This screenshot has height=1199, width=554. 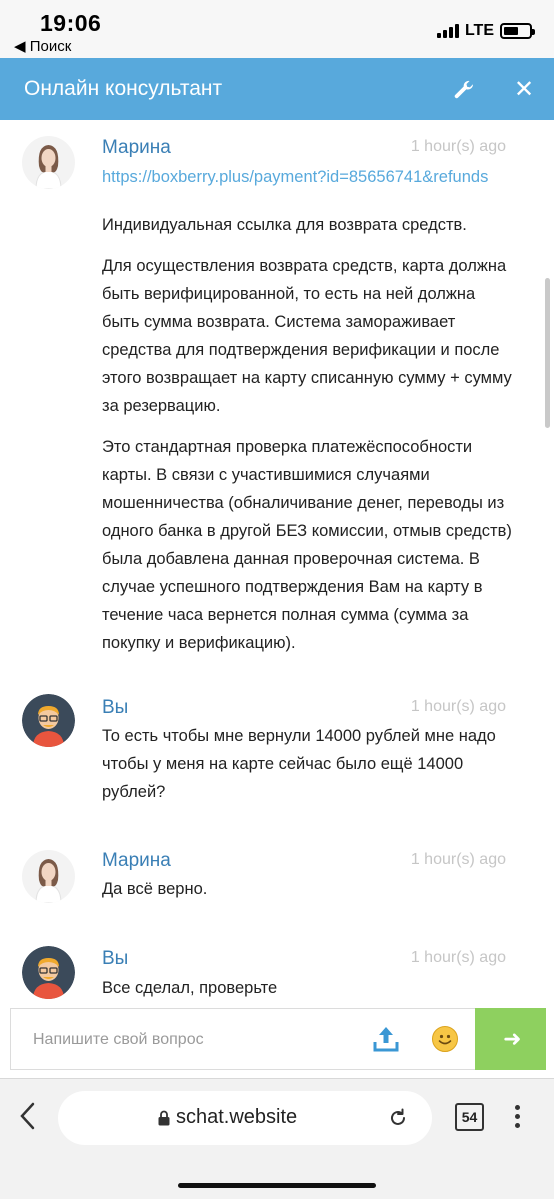 What do you see at coordinates (123, 88) in the screenshot?
I see `chat-title: Онлайн консультант` at bounding box center [123, 88].